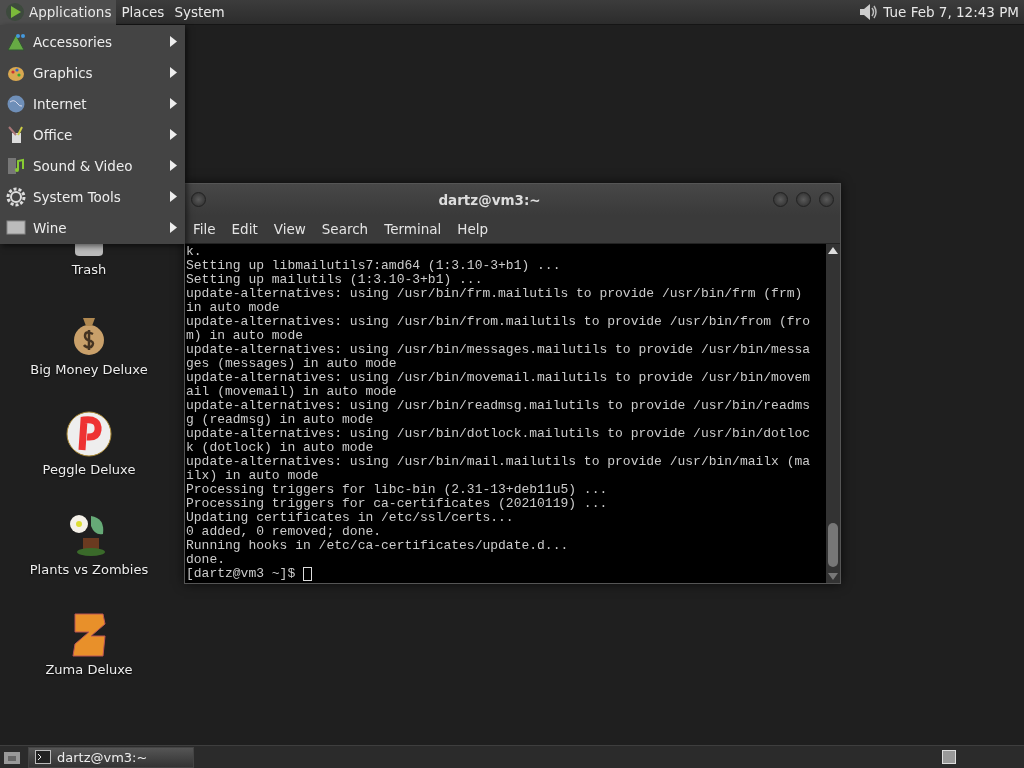  Describe the element at coordinates (43, 757) in the screenshot. I see `terminal-icon` at that location.